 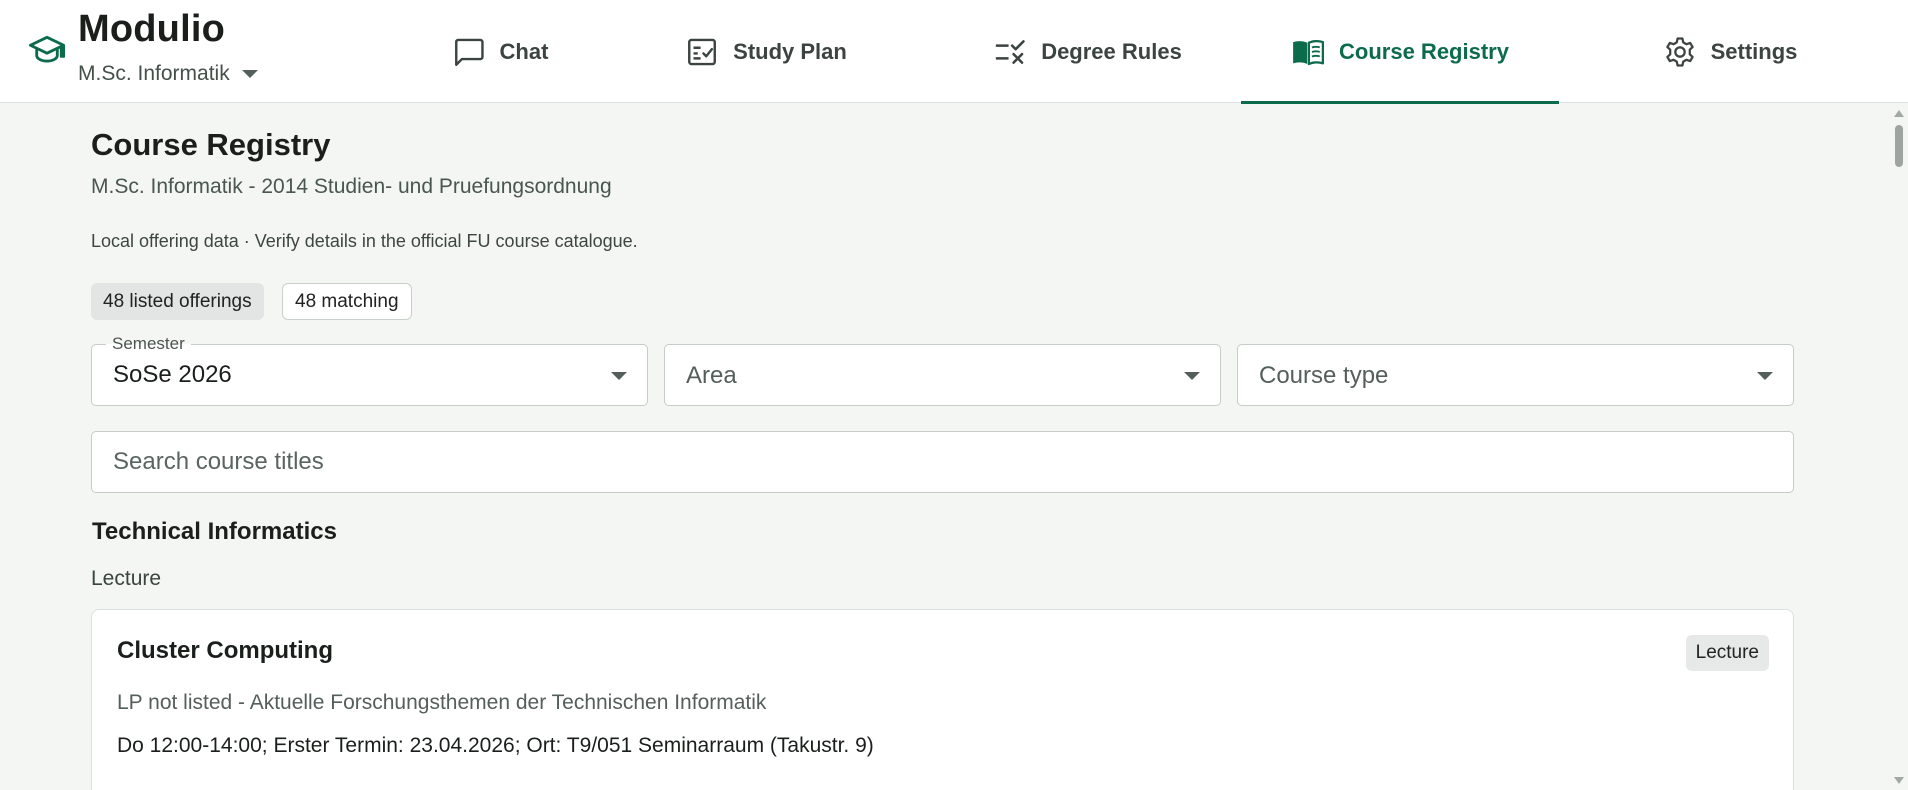 I want to click on listed-offerings-chip: 48 listed offerings, so click(x=177, y=301).